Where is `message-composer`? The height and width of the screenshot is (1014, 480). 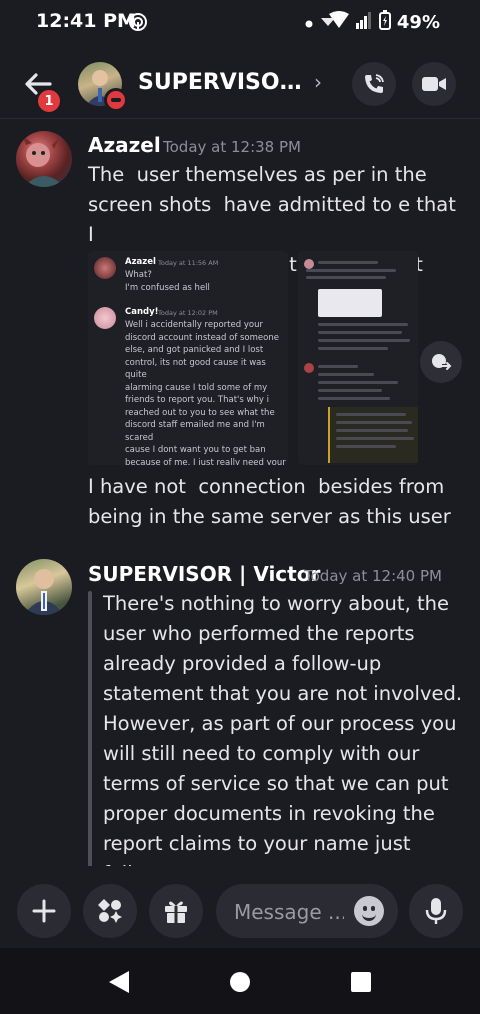 message-composer is located at coordinates (240, 907).